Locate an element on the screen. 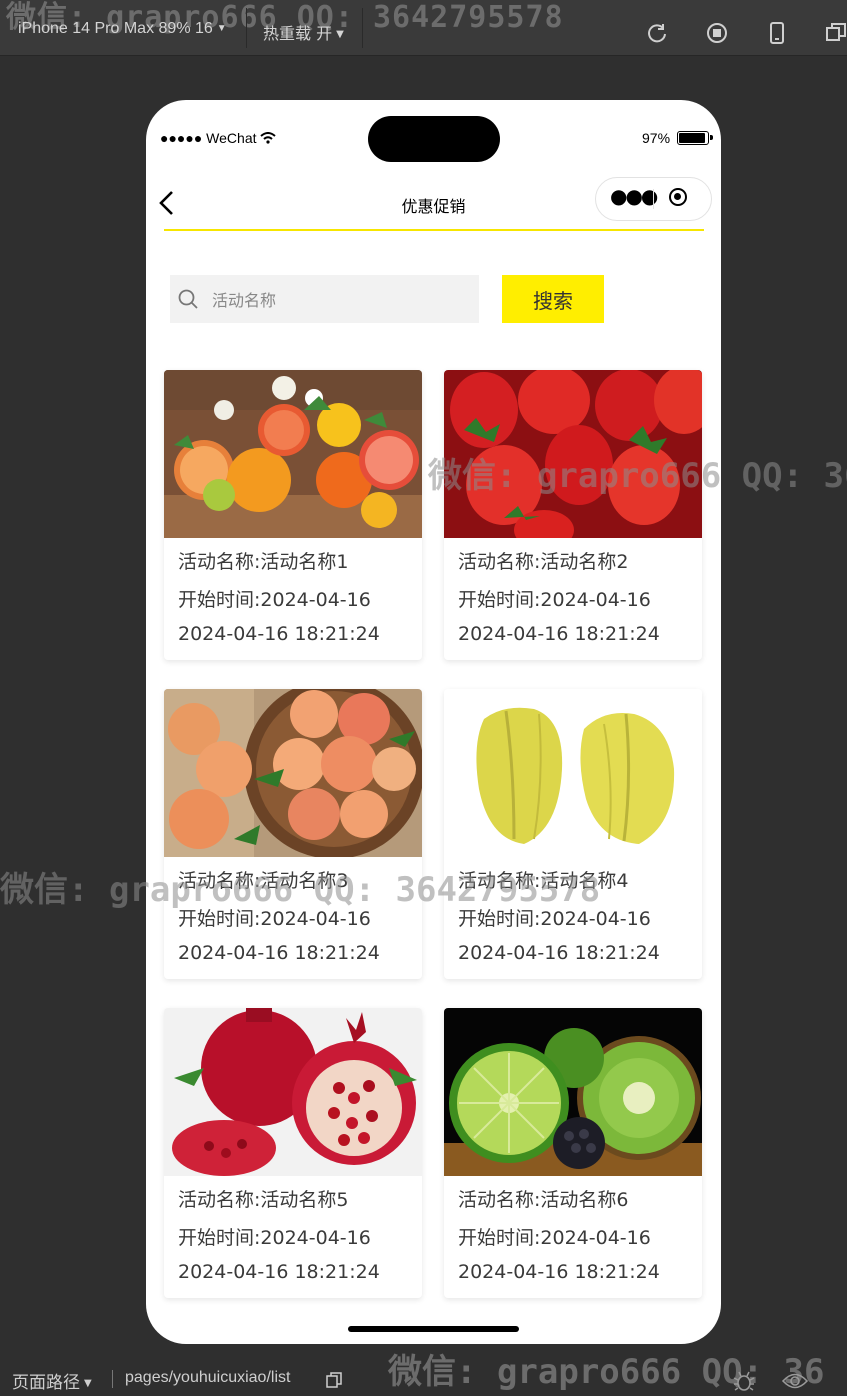  navigation-bar: 优惠促销 ●●● is located at coordinates (433, 202).